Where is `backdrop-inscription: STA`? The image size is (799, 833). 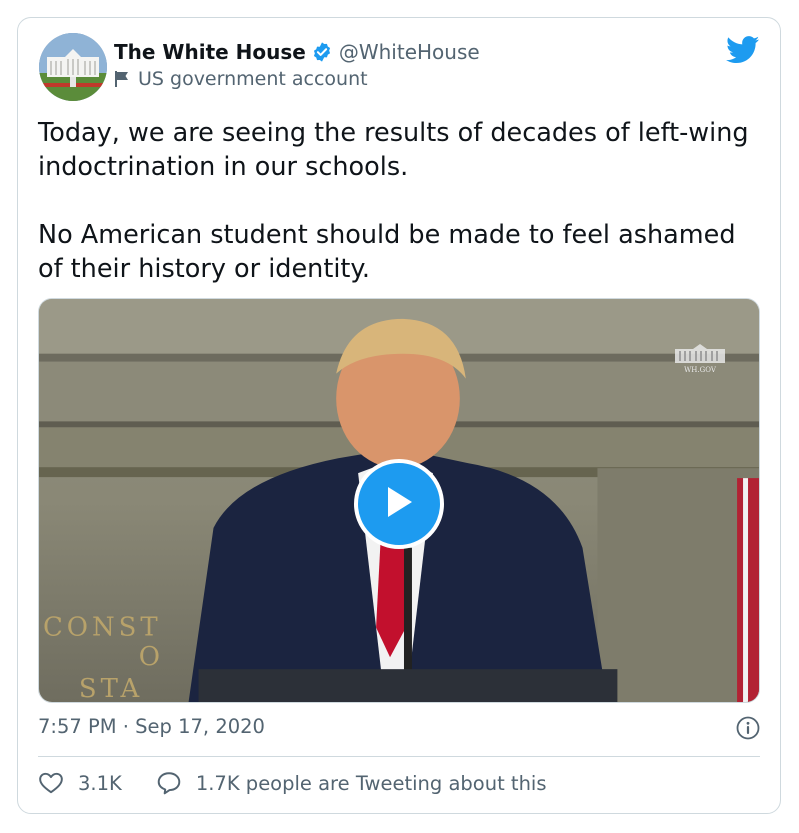 backdrop-inscription: STA is located at coordinates (111, 688).